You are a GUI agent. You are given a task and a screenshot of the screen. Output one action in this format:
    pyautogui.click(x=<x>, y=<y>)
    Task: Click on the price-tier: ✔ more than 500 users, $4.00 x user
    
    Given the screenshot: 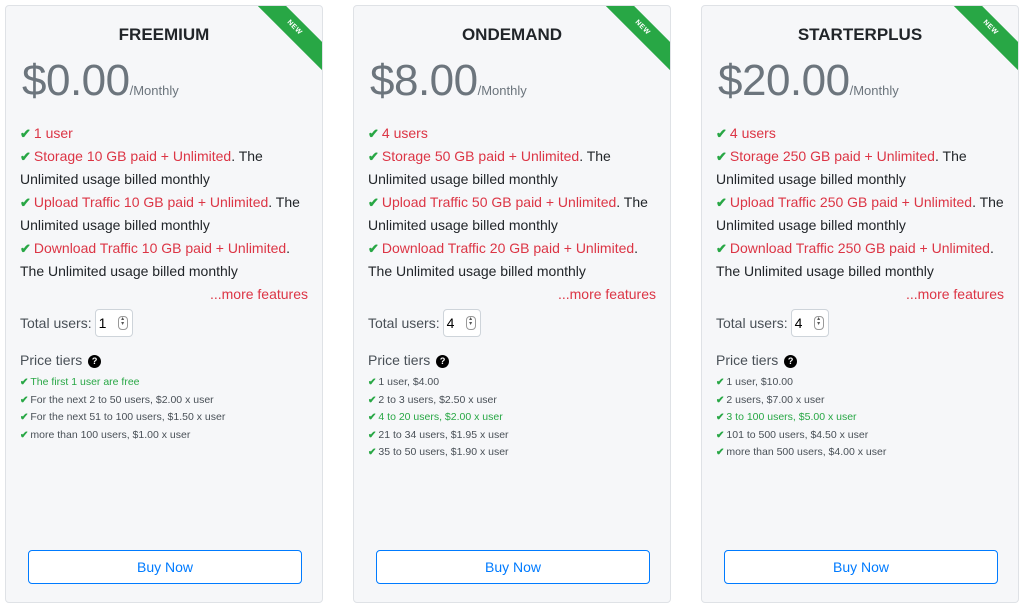 What is the action you would take?
    pyautogui.click(x=801, y=452)
    